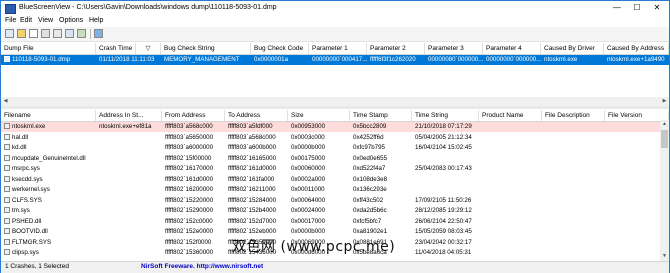  What do you see at coordinates (443, 126) in the screenshot?
I see `time-string-cell: 21/10/2018 07:17:29` at bounding box center [443, 126].